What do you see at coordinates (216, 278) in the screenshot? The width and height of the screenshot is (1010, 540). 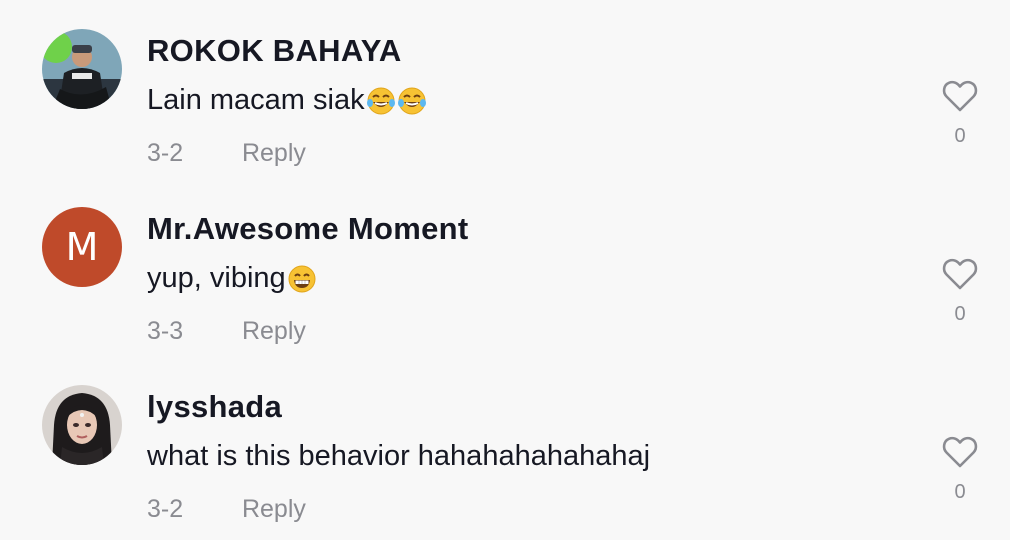 I see `comment-text-content: yup, vibing` at bounding box center [216, 278].